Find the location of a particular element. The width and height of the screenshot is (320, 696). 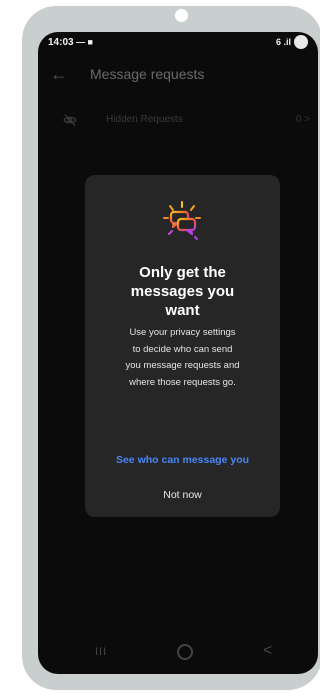

status-time: 14:03 is located at coordinates (61, 42).